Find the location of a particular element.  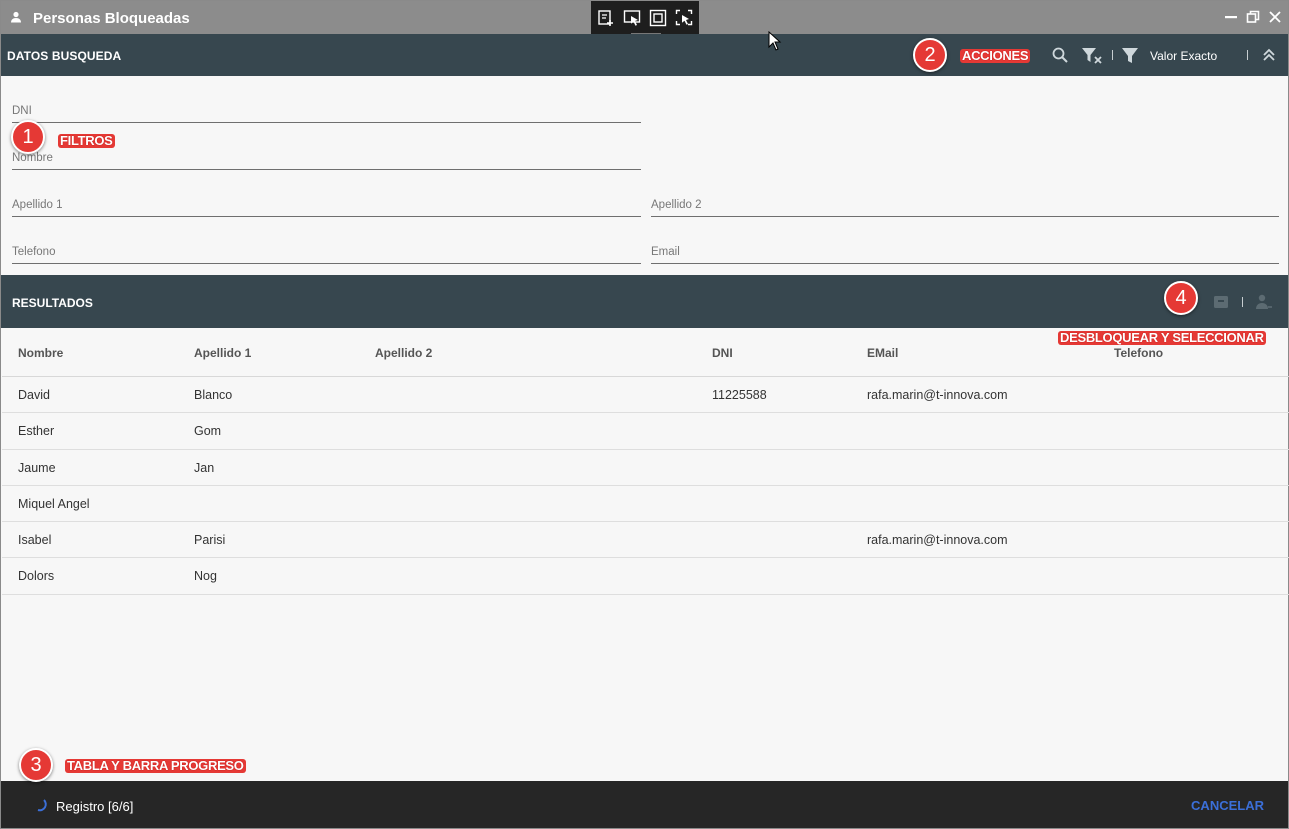

fullscreen-capture-icon is located at coordinates (658, 18).